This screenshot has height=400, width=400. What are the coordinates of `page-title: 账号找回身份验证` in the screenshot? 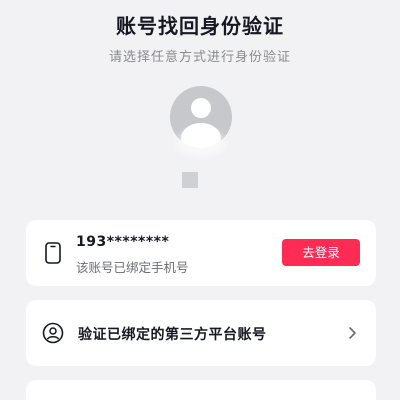 It's located at (200, 26).